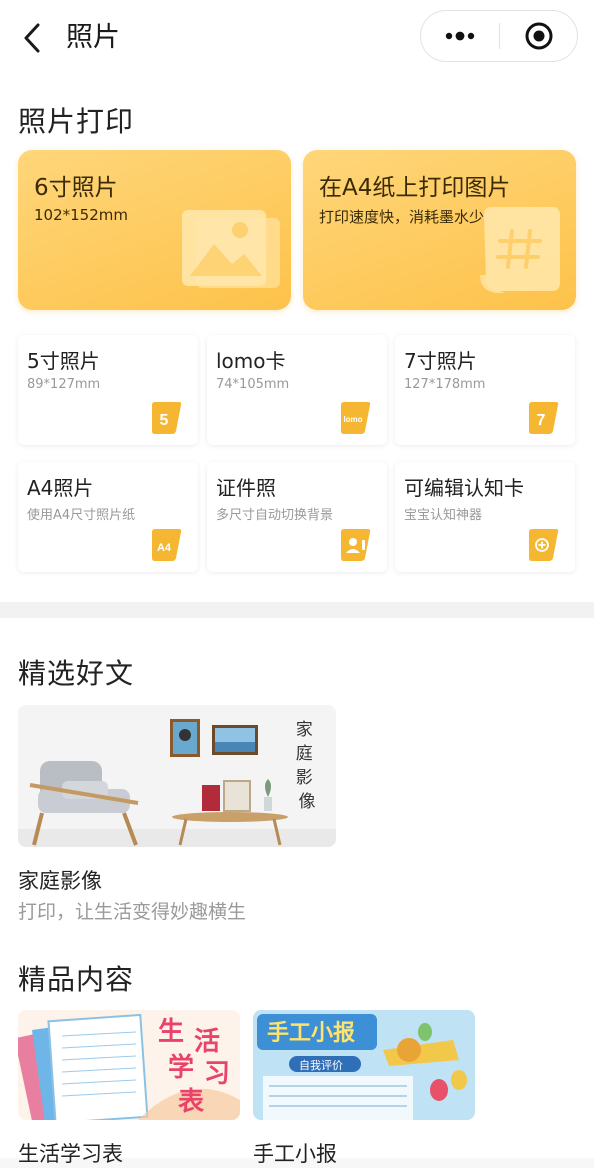 This screenshot has width=594, height=1168. What do you see at coordinates (304, 754) in the screenshot?
I see `image-text-char-2: 庭` at bounding box center [304, 754].